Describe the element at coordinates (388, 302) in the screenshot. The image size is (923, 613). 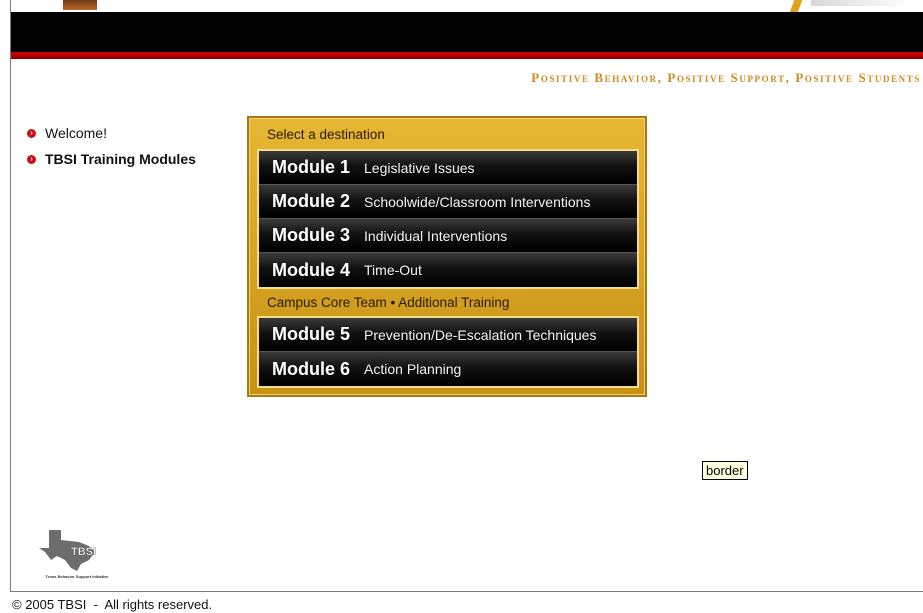
I see `section-heading-campus-core: Campus Core Team • Additional Training` at that location.